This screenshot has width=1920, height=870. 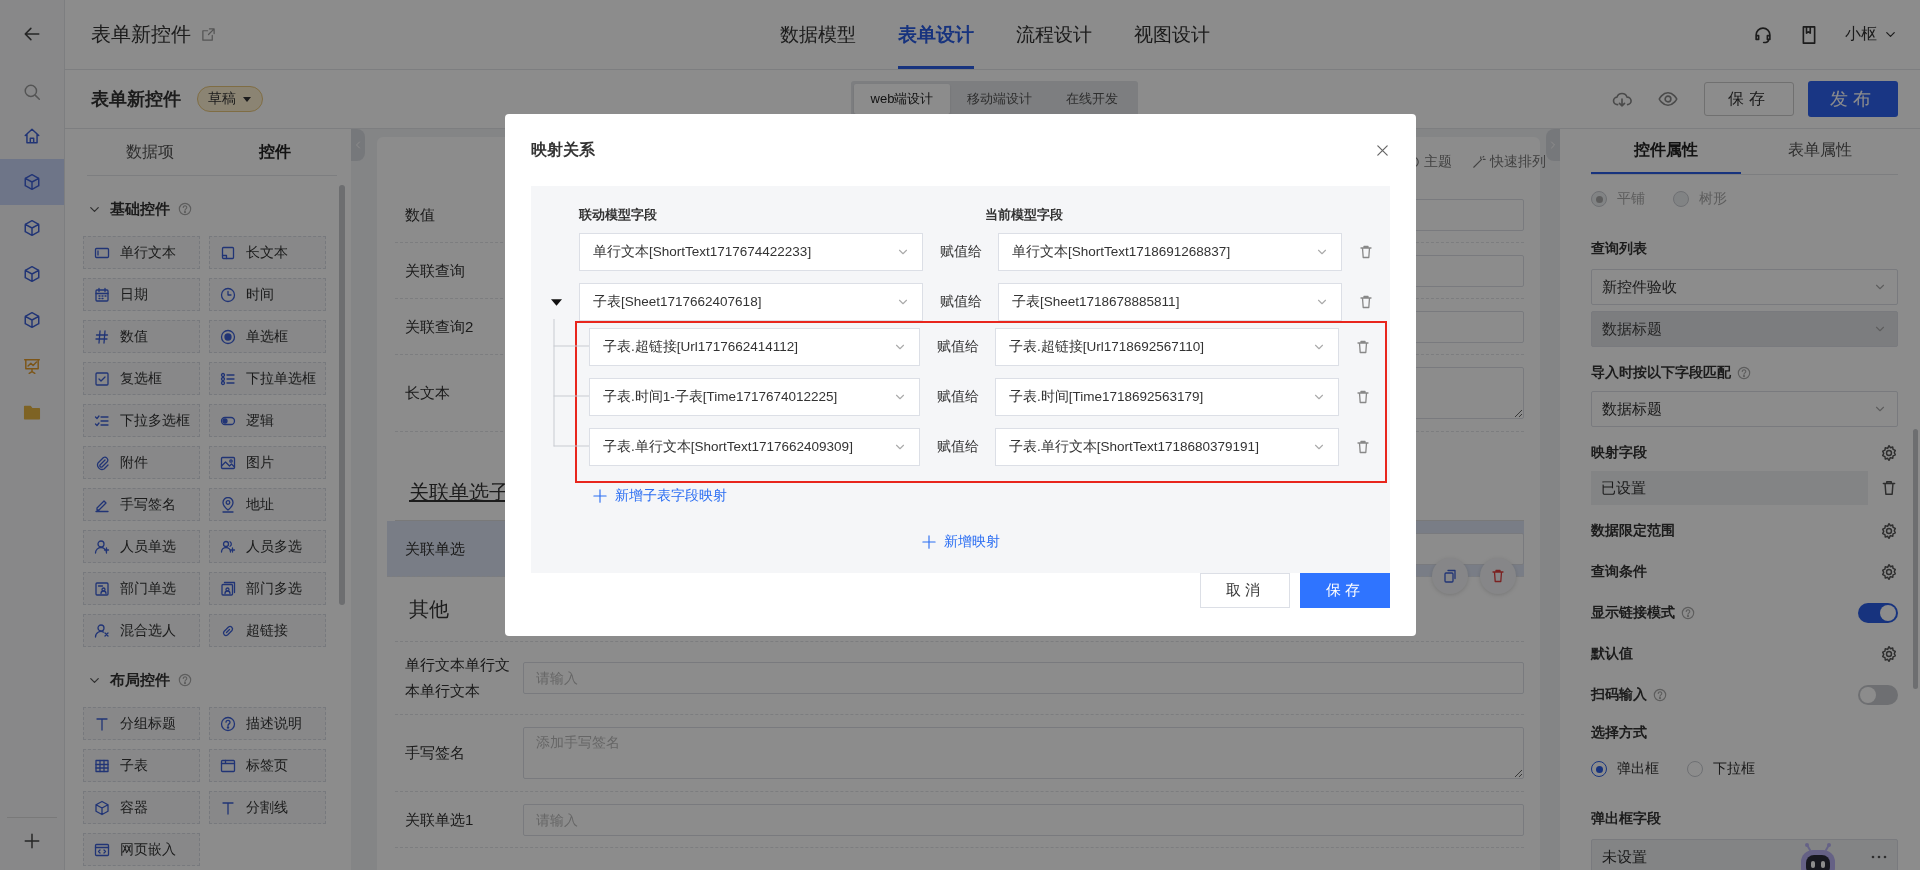 I want to click on select-field: 子表.超链接[Url1717662414112], so click(x=754, y=347).